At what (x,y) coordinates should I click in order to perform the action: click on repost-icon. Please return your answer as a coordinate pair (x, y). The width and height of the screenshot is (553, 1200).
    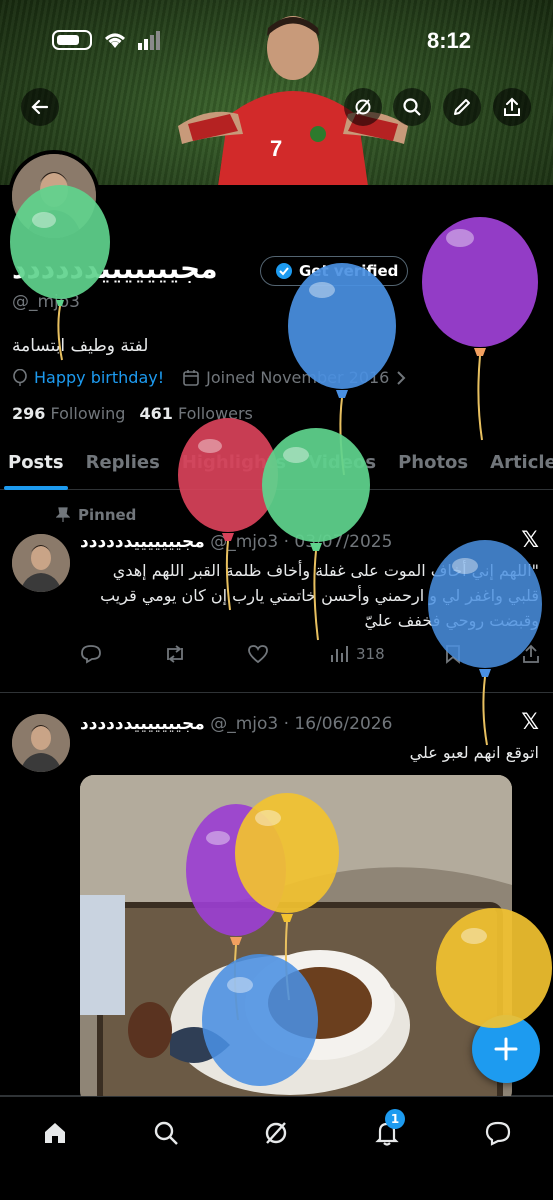
    Looking at the image, I should click on (174, 654).